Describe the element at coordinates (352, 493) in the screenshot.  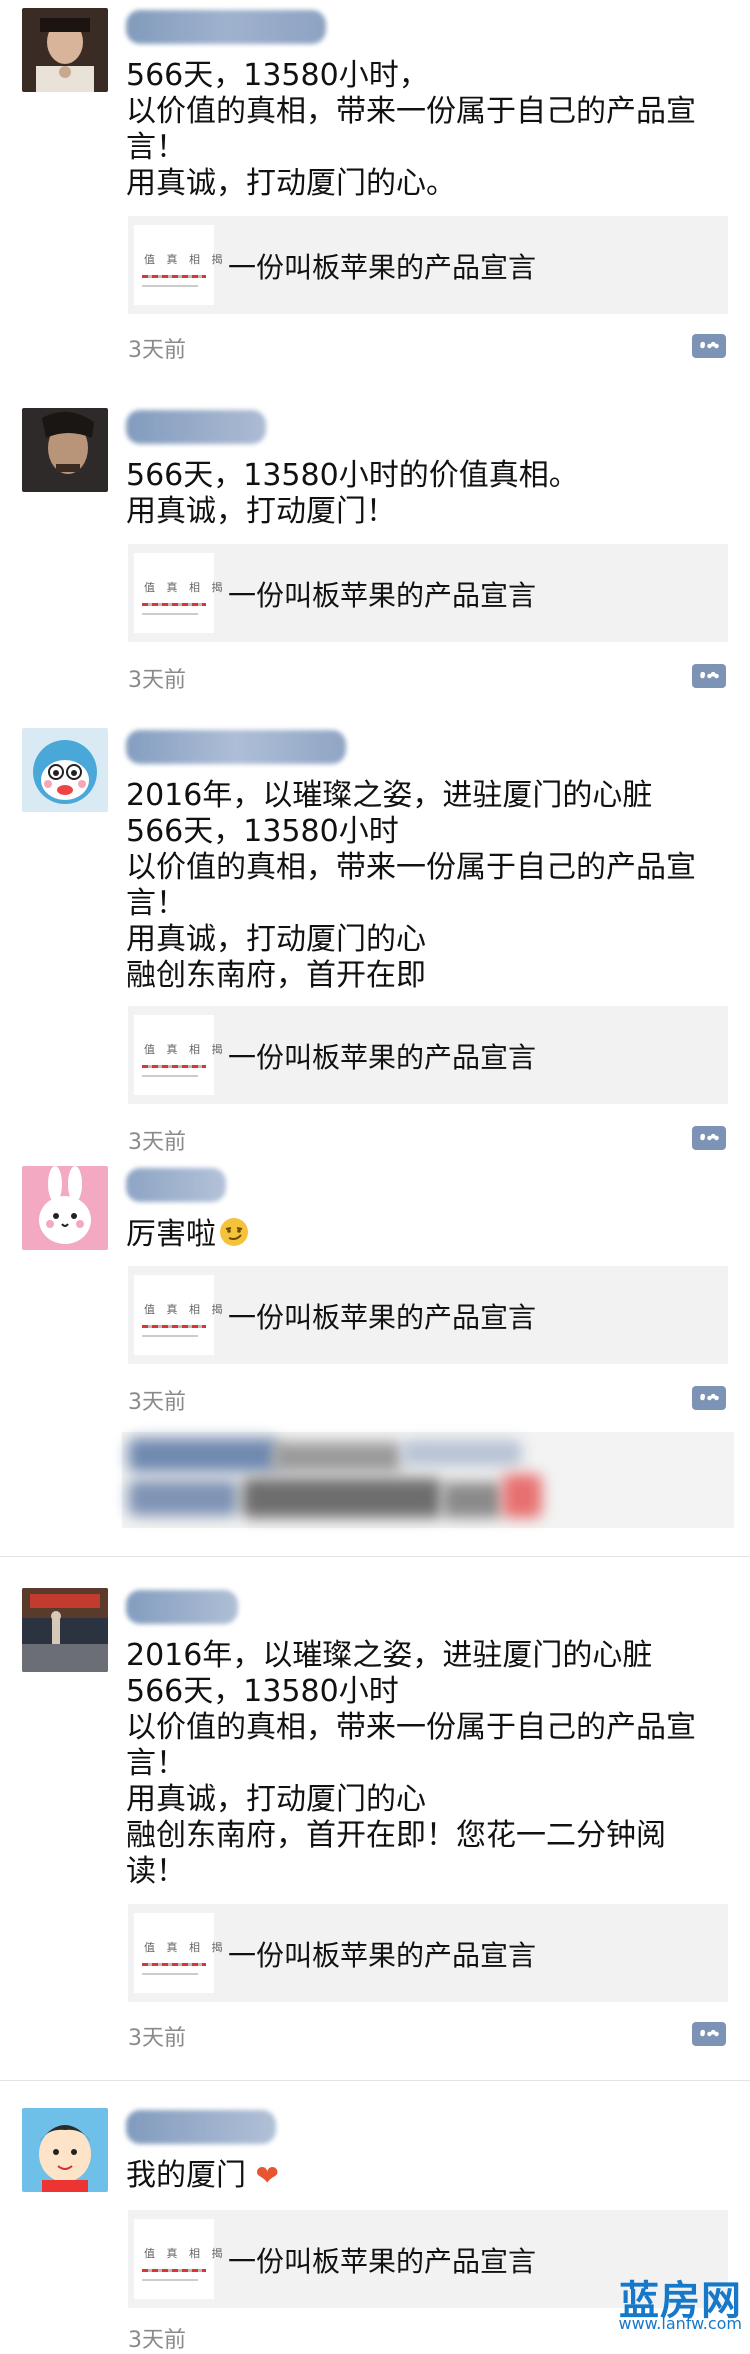
I see `post-text: 566天，13580小时的价值真相。 用真诚，打动厦门！` at that location.